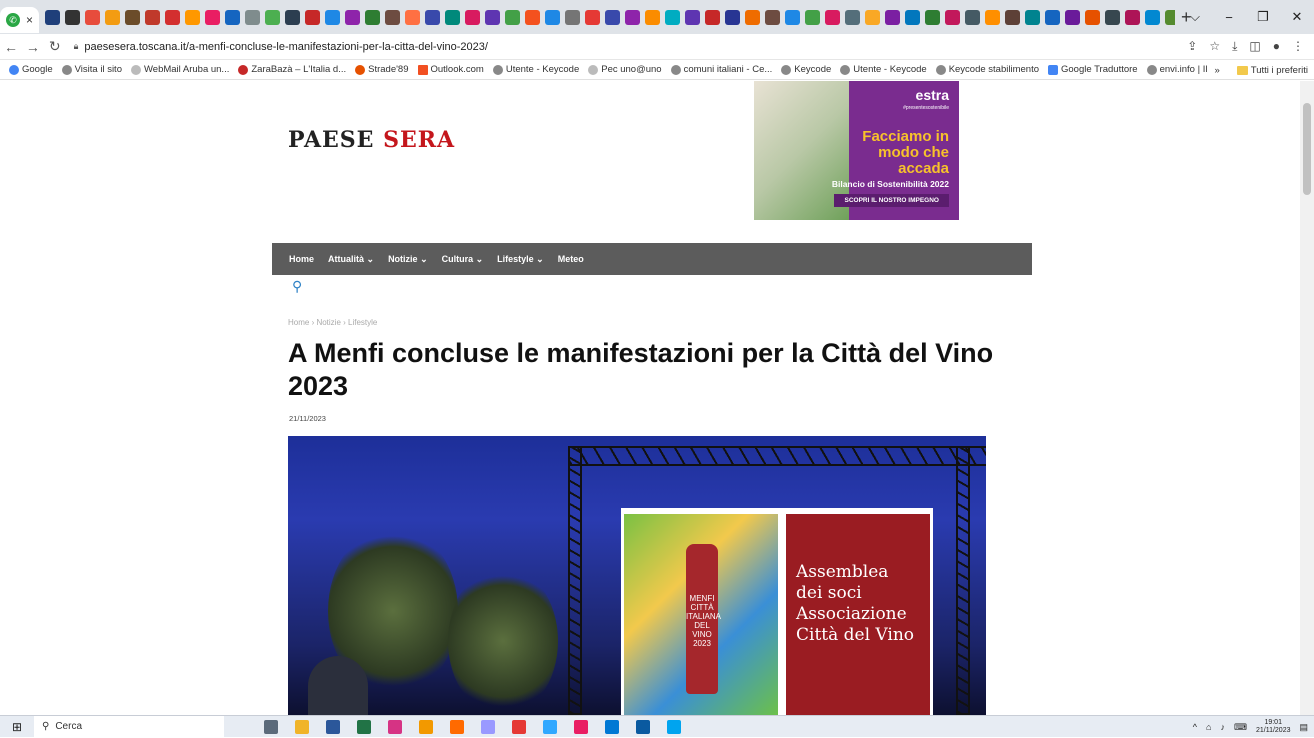 This screenshot has width=1314, height=738. I want to click on bookmark-item: Pec uno@uno, so click(625, 69).